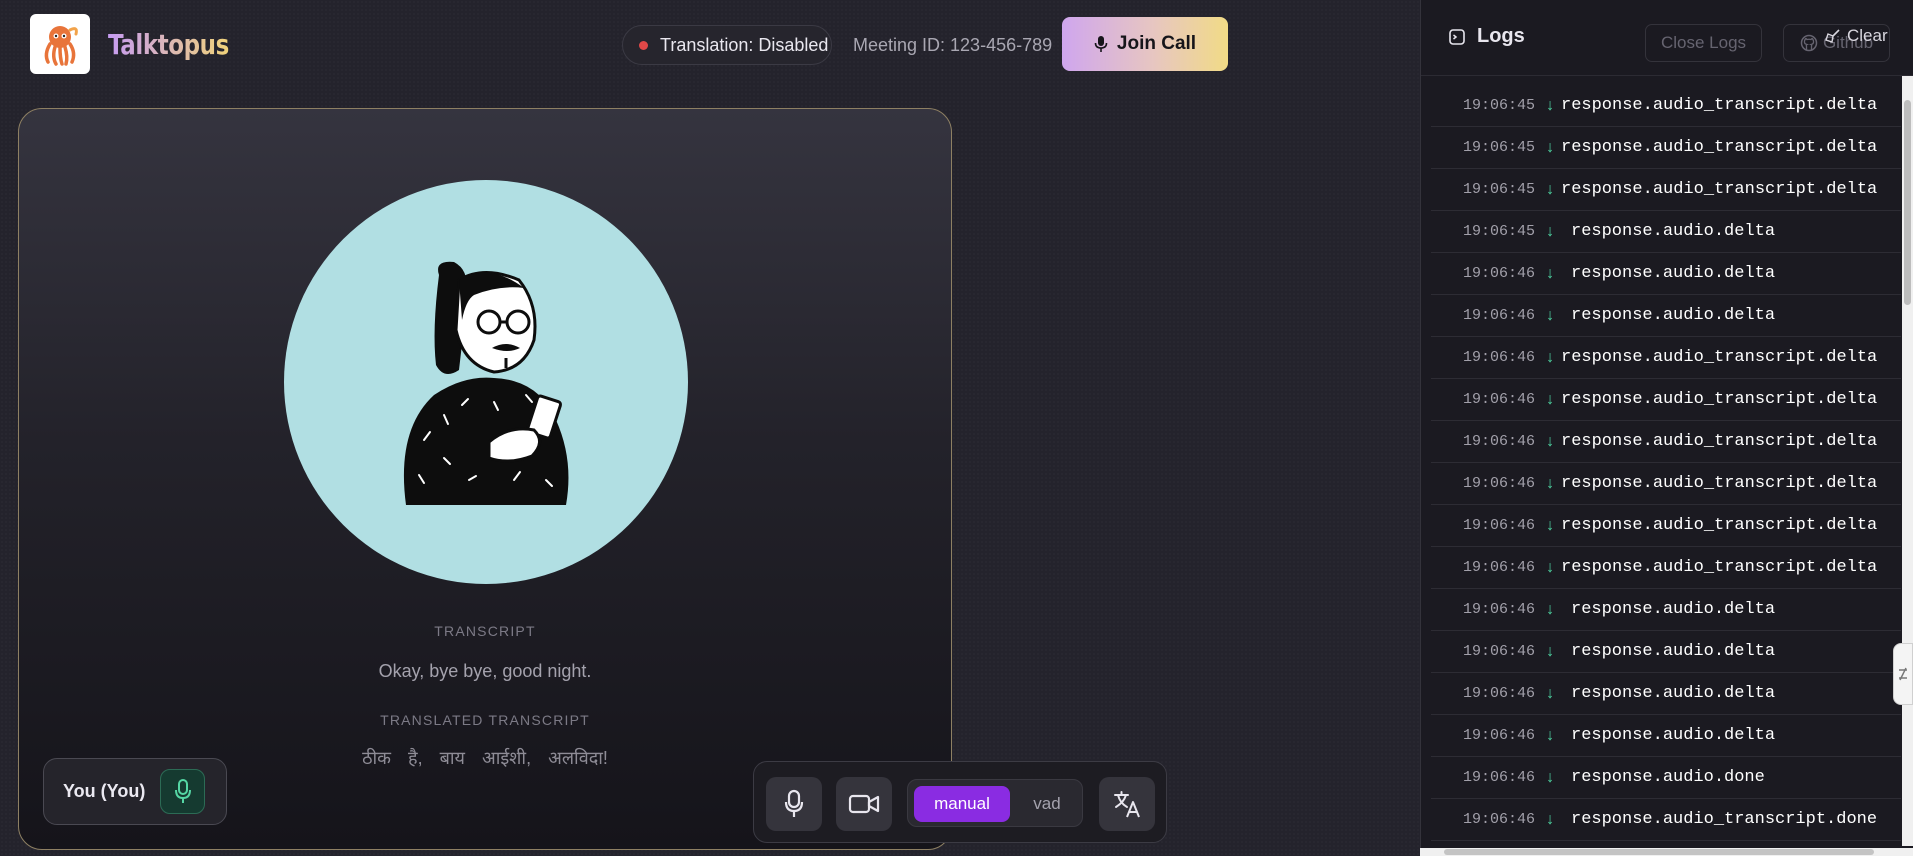  What do you see at coordinates (1832, 36) in the screenshot?
I see `broom-icon` at bounding box center [1832, 36].